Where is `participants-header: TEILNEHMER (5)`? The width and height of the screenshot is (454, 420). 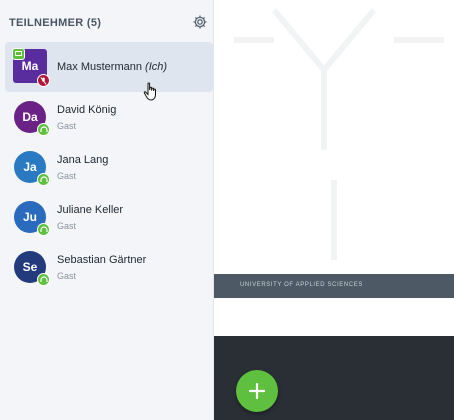 participants-header: TEILNEHMER (5) is located at coordinates (107, 21).